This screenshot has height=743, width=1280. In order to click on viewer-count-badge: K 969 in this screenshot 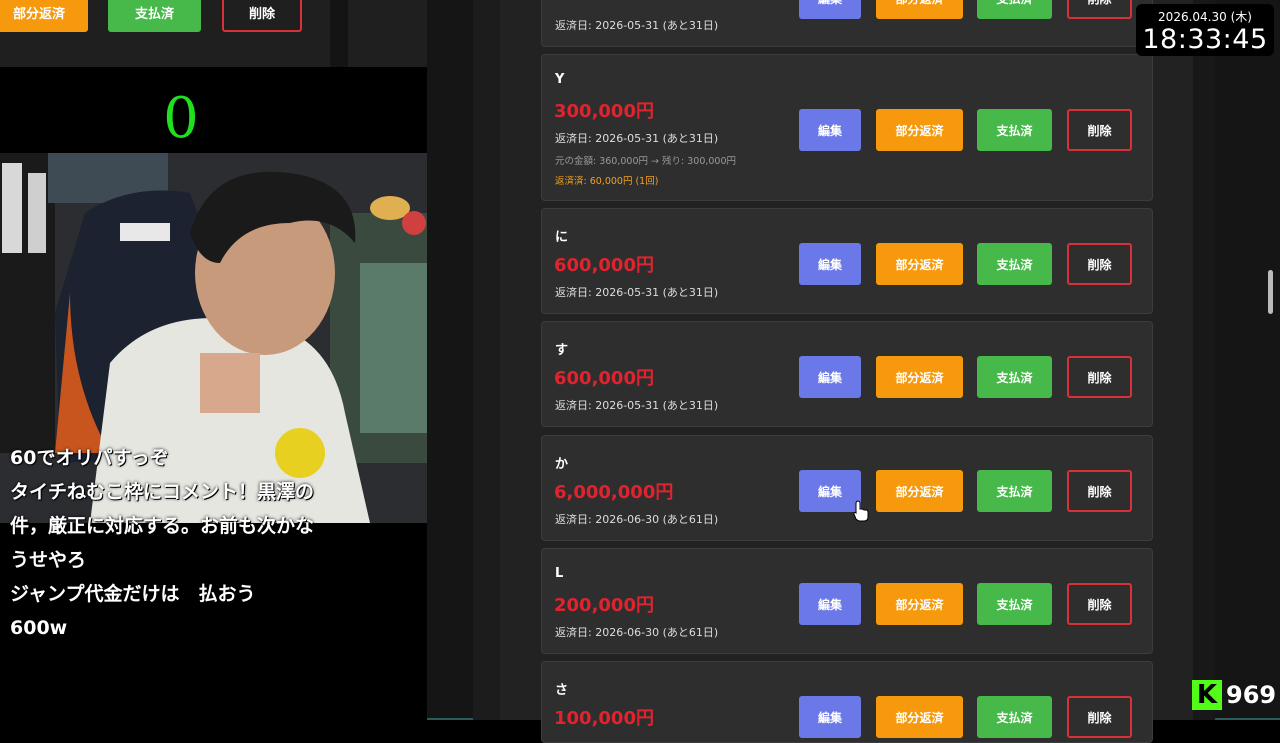, I will do `click(1234, 695)`.